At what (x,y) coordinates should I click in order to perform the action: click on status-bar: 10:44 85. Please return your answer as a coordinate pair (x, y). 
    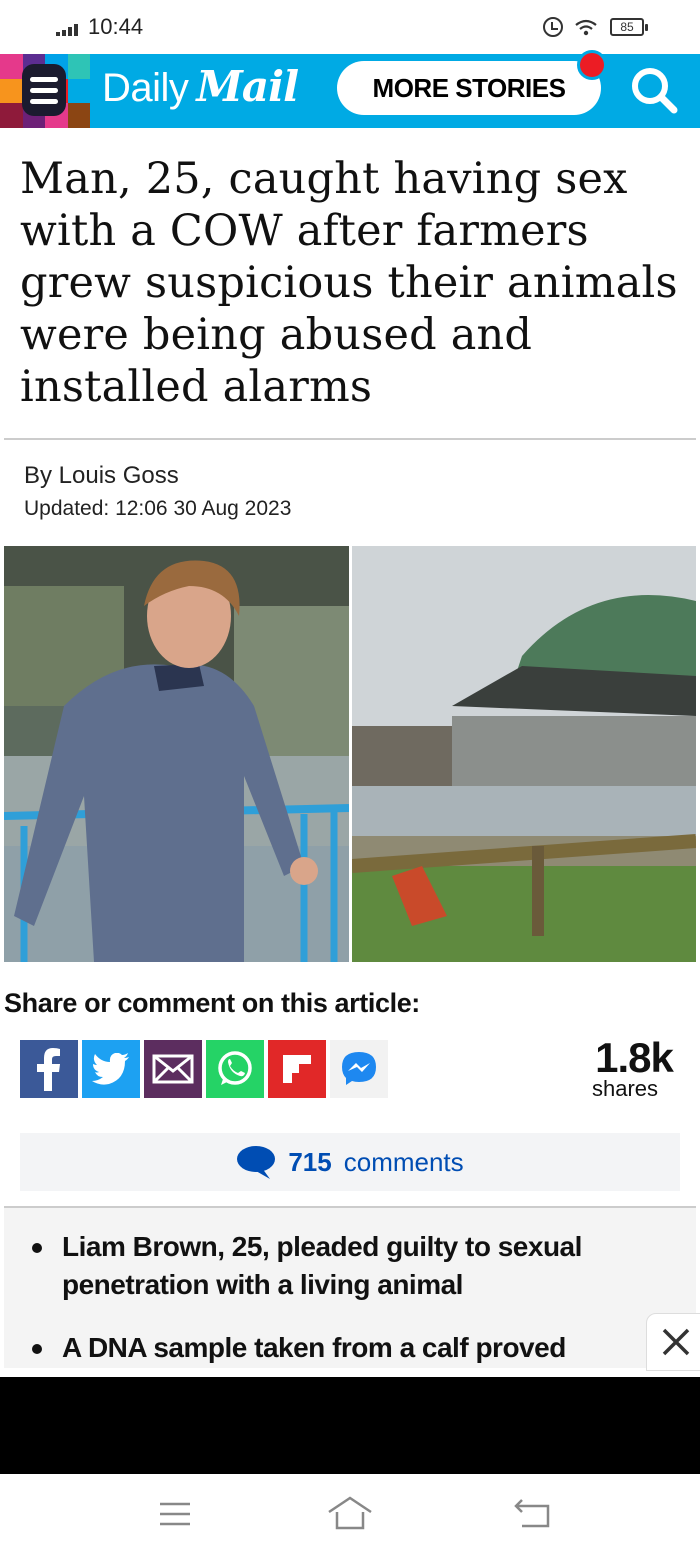
    Looking at the image, I should click on (350, 27).